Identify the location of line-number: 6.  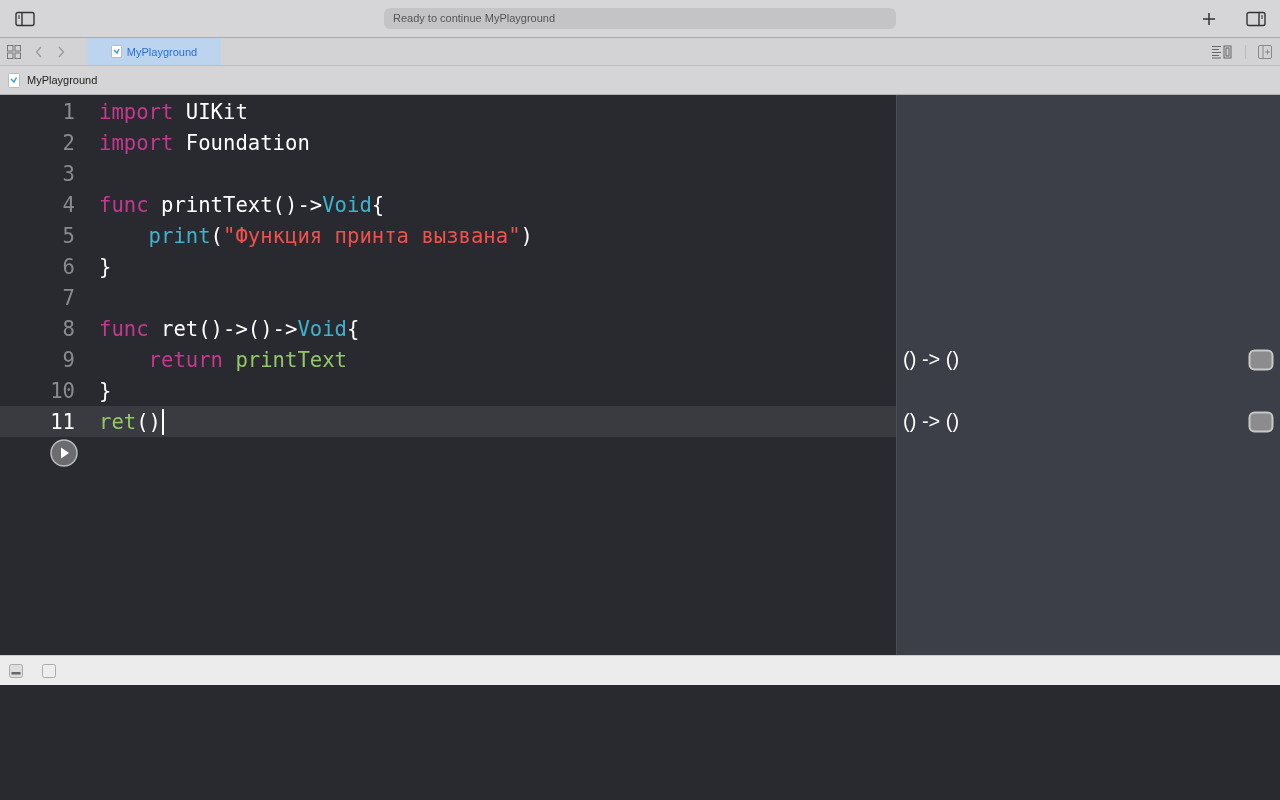
(68, 266).